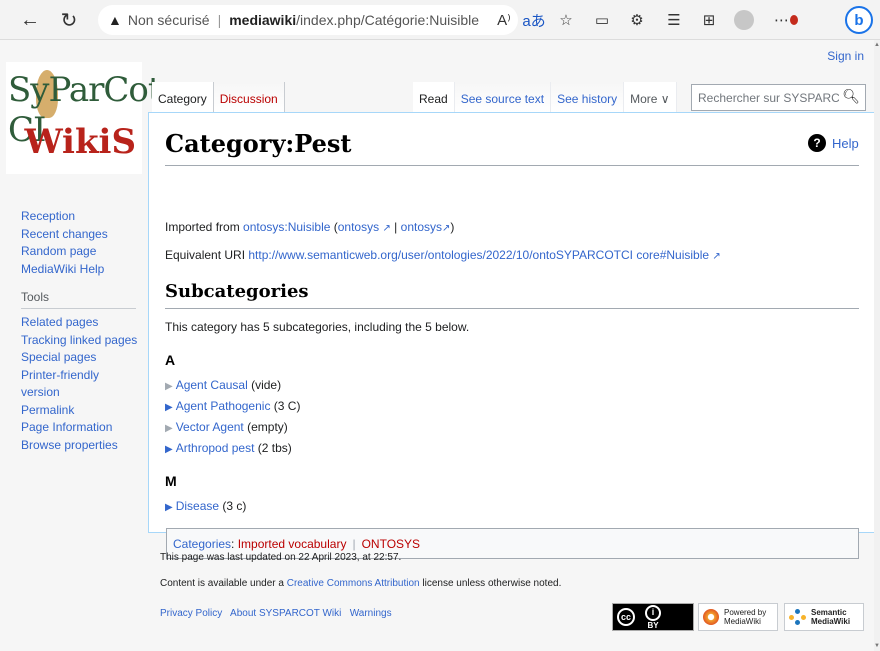  I want to click on namespace-tabs: Category Discussion, so click(218, 97).